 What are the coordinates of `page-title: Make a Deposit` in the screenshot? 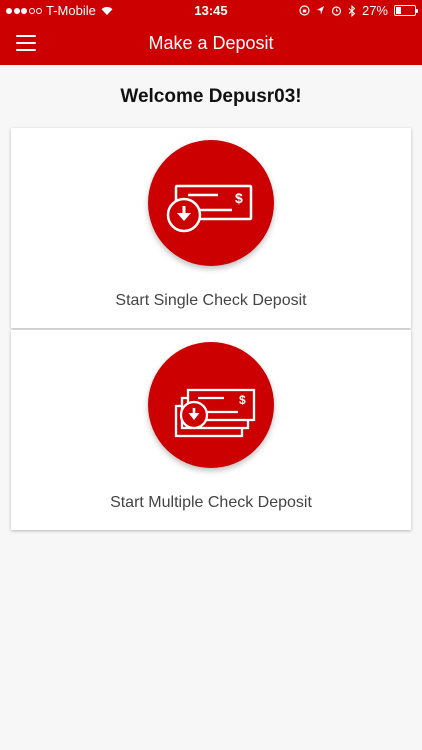 It's located at (211, 43).